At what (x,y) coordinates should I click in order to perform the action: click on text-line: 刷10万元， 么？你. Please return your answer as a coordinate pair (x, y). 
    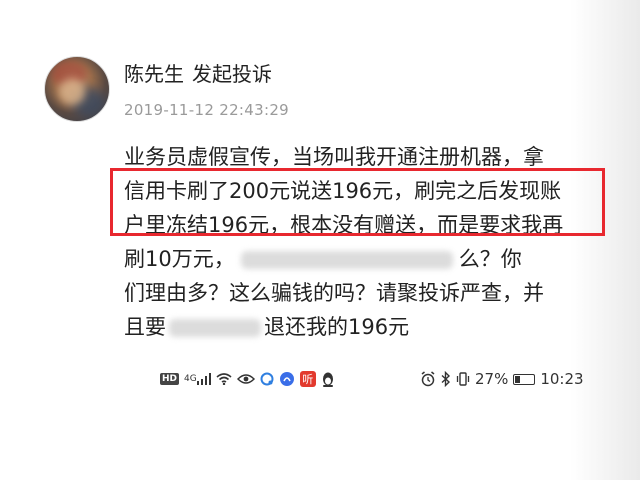
    Looking at the image, I should click on (369, 259).